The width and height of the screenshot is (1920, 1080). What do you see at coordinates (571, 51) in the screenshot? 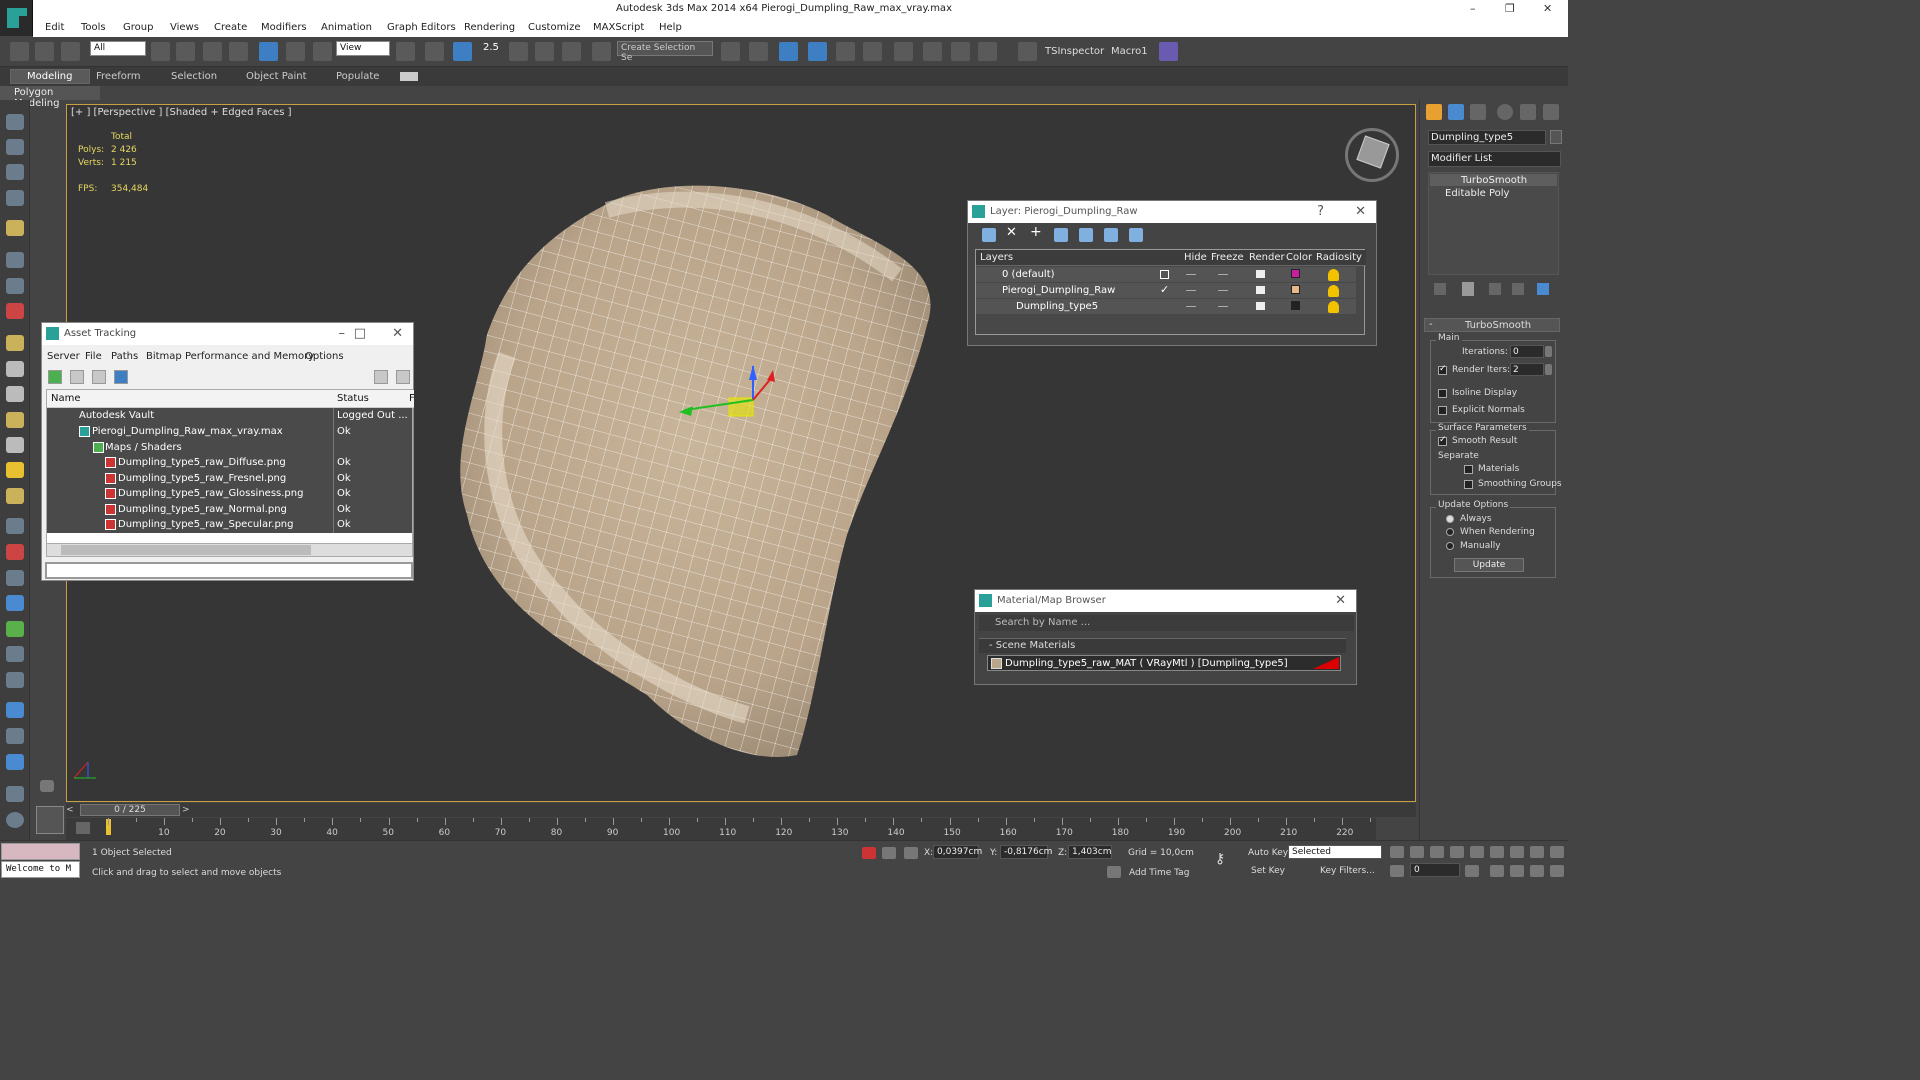
I see `spinner-snap-icon` at bounding box center [571, 51].